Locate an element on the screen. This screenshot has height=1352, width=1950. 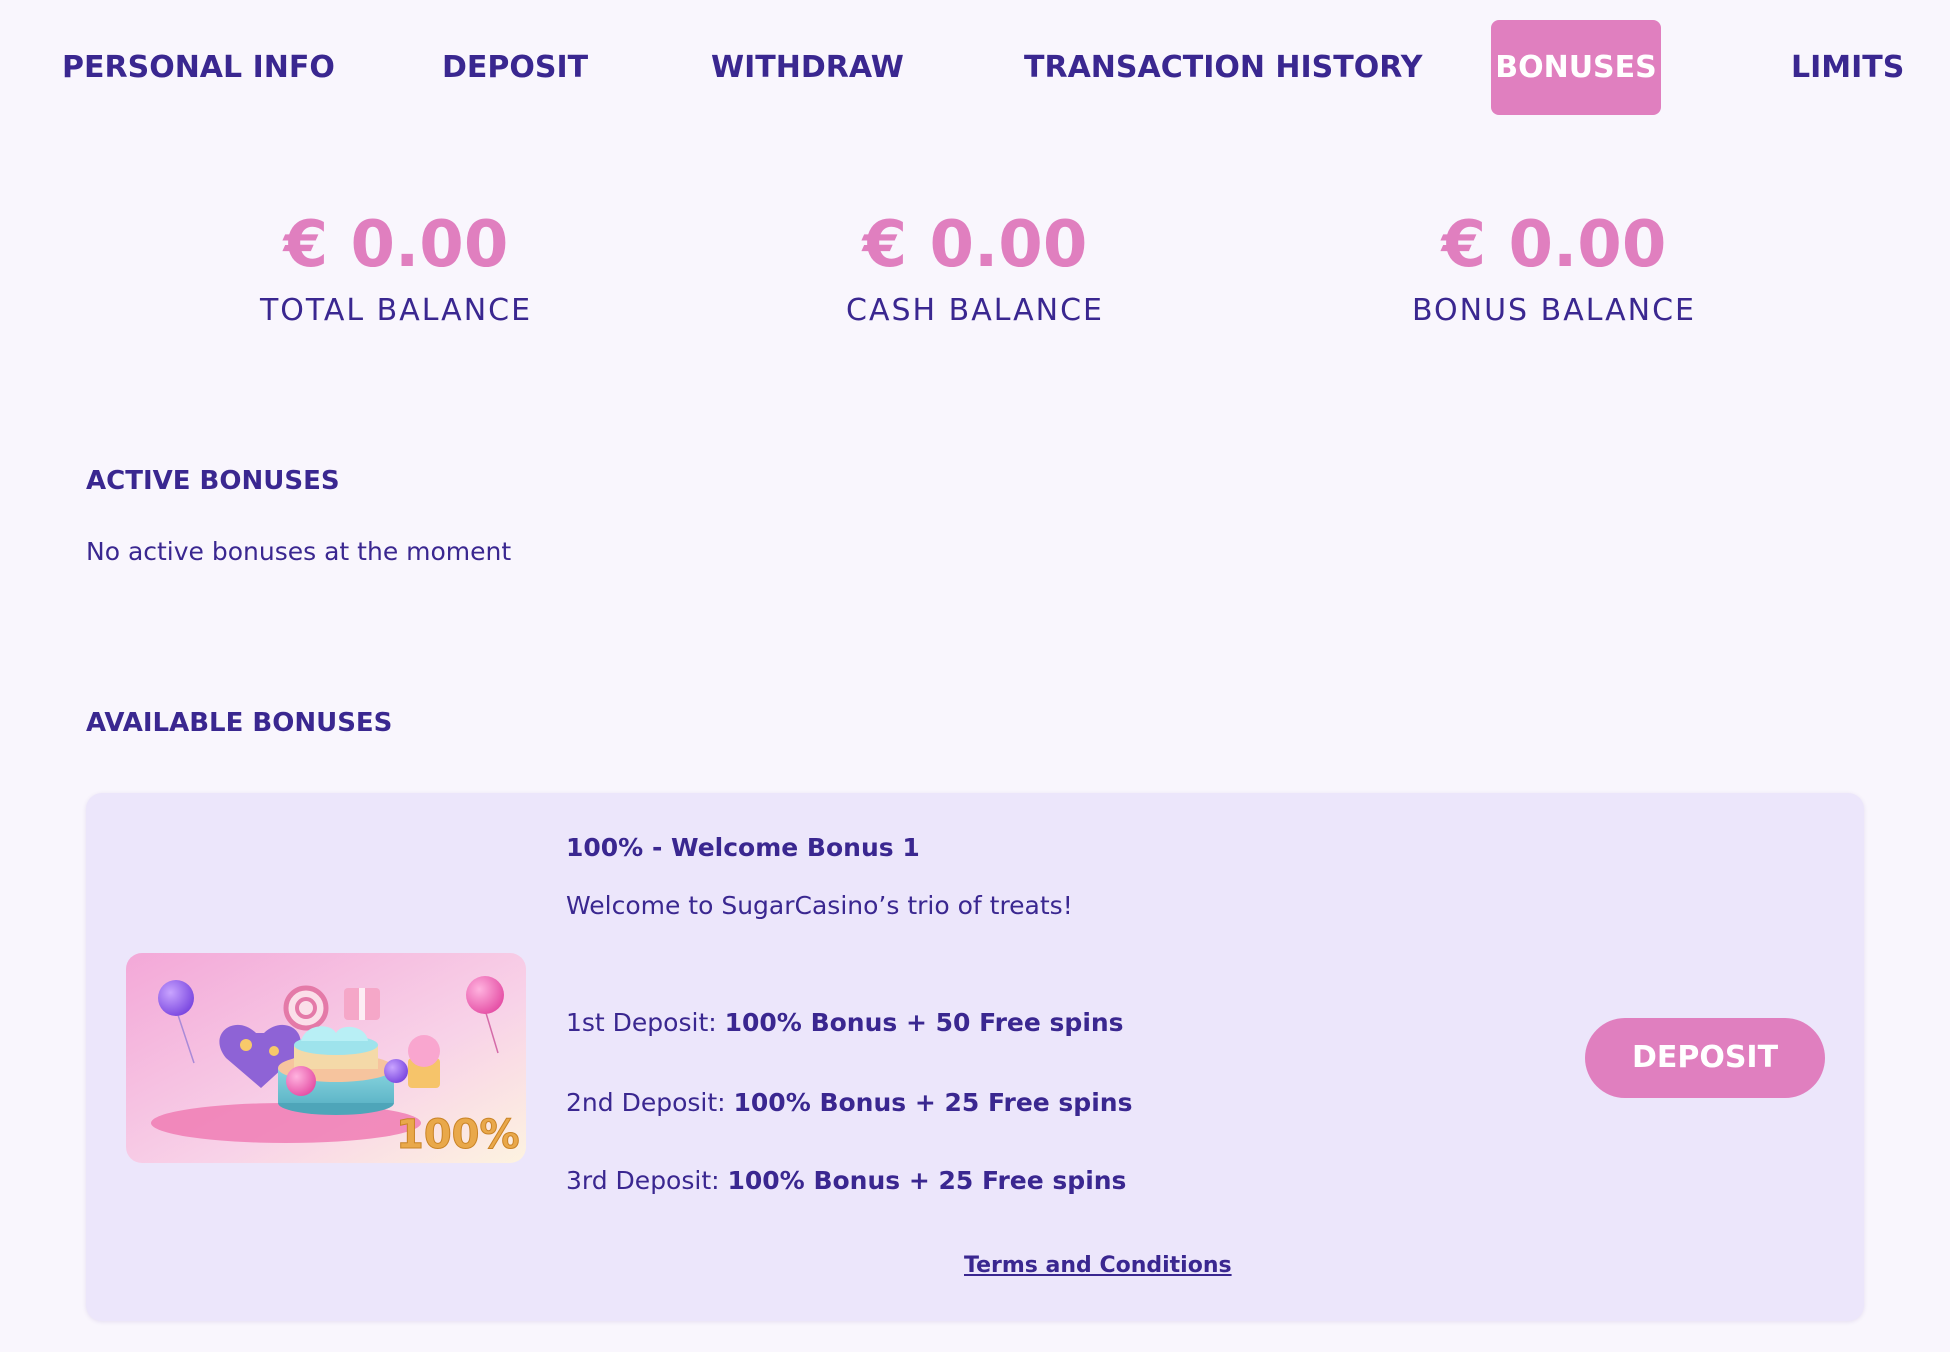
bonus-balance: € 0.00 BONUS BALANCE is located at coordinates (1554, 268).